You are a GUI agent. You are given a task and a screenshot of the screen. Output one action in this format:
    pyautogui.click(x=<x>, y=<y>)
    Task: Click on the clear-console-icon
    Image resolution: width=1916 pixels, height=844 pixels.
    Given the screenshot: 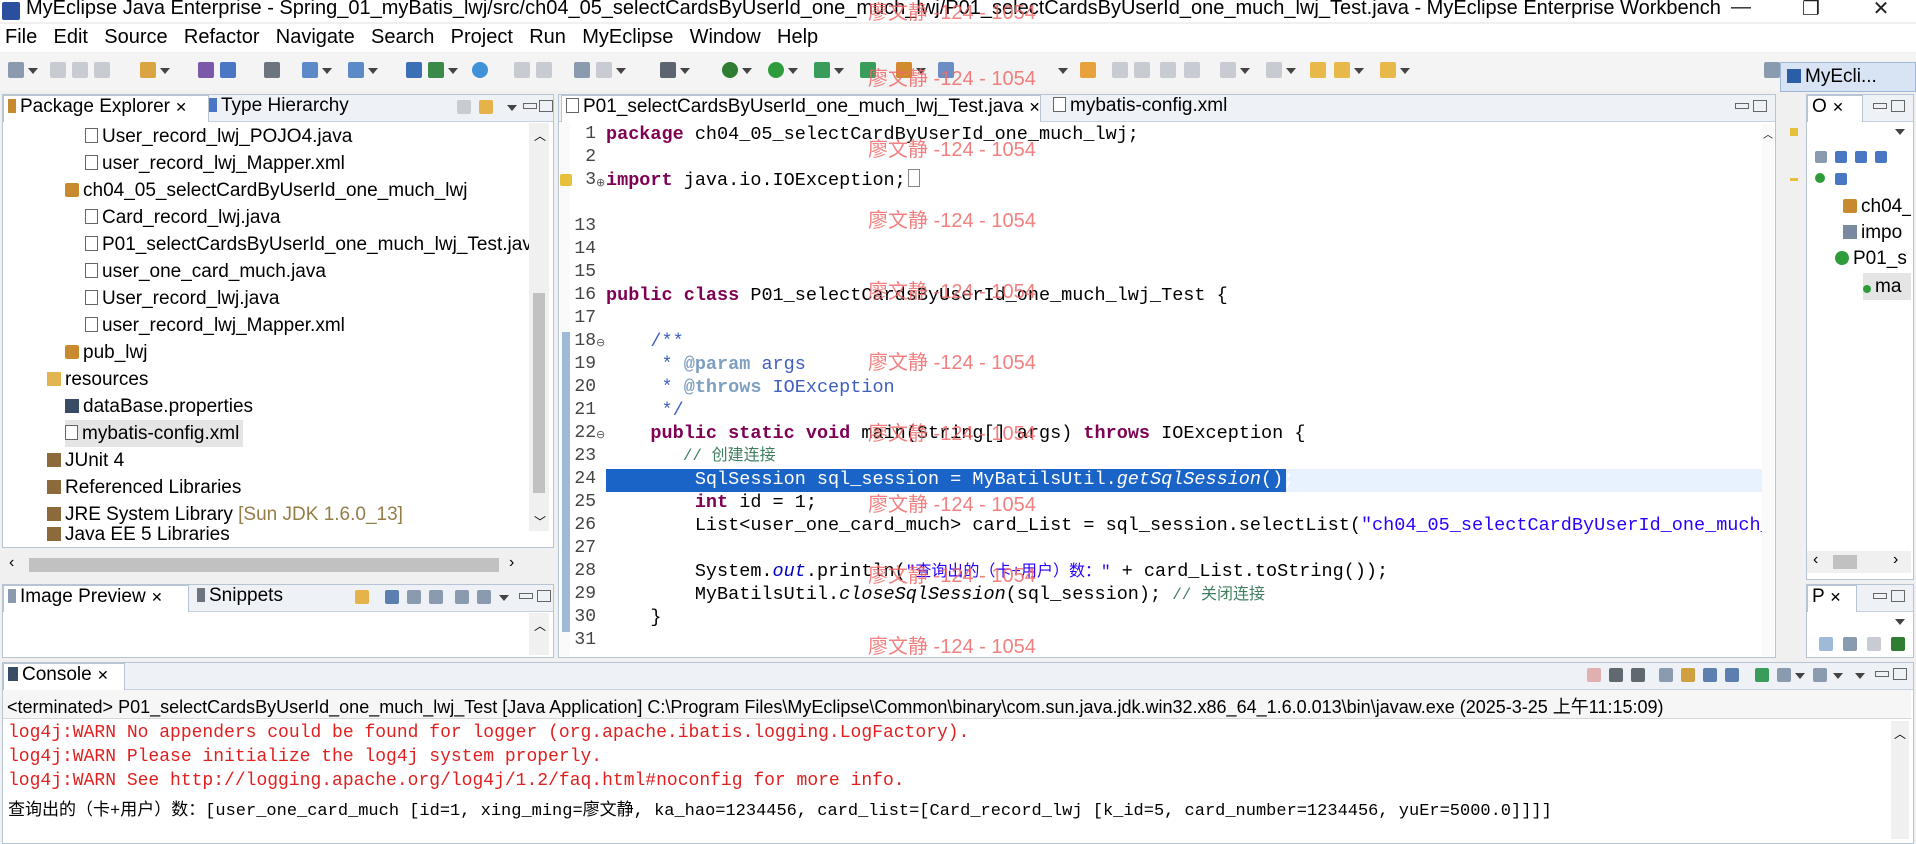 What is the action you would take?
    pyautogui.click(x=1666, y=675)
    